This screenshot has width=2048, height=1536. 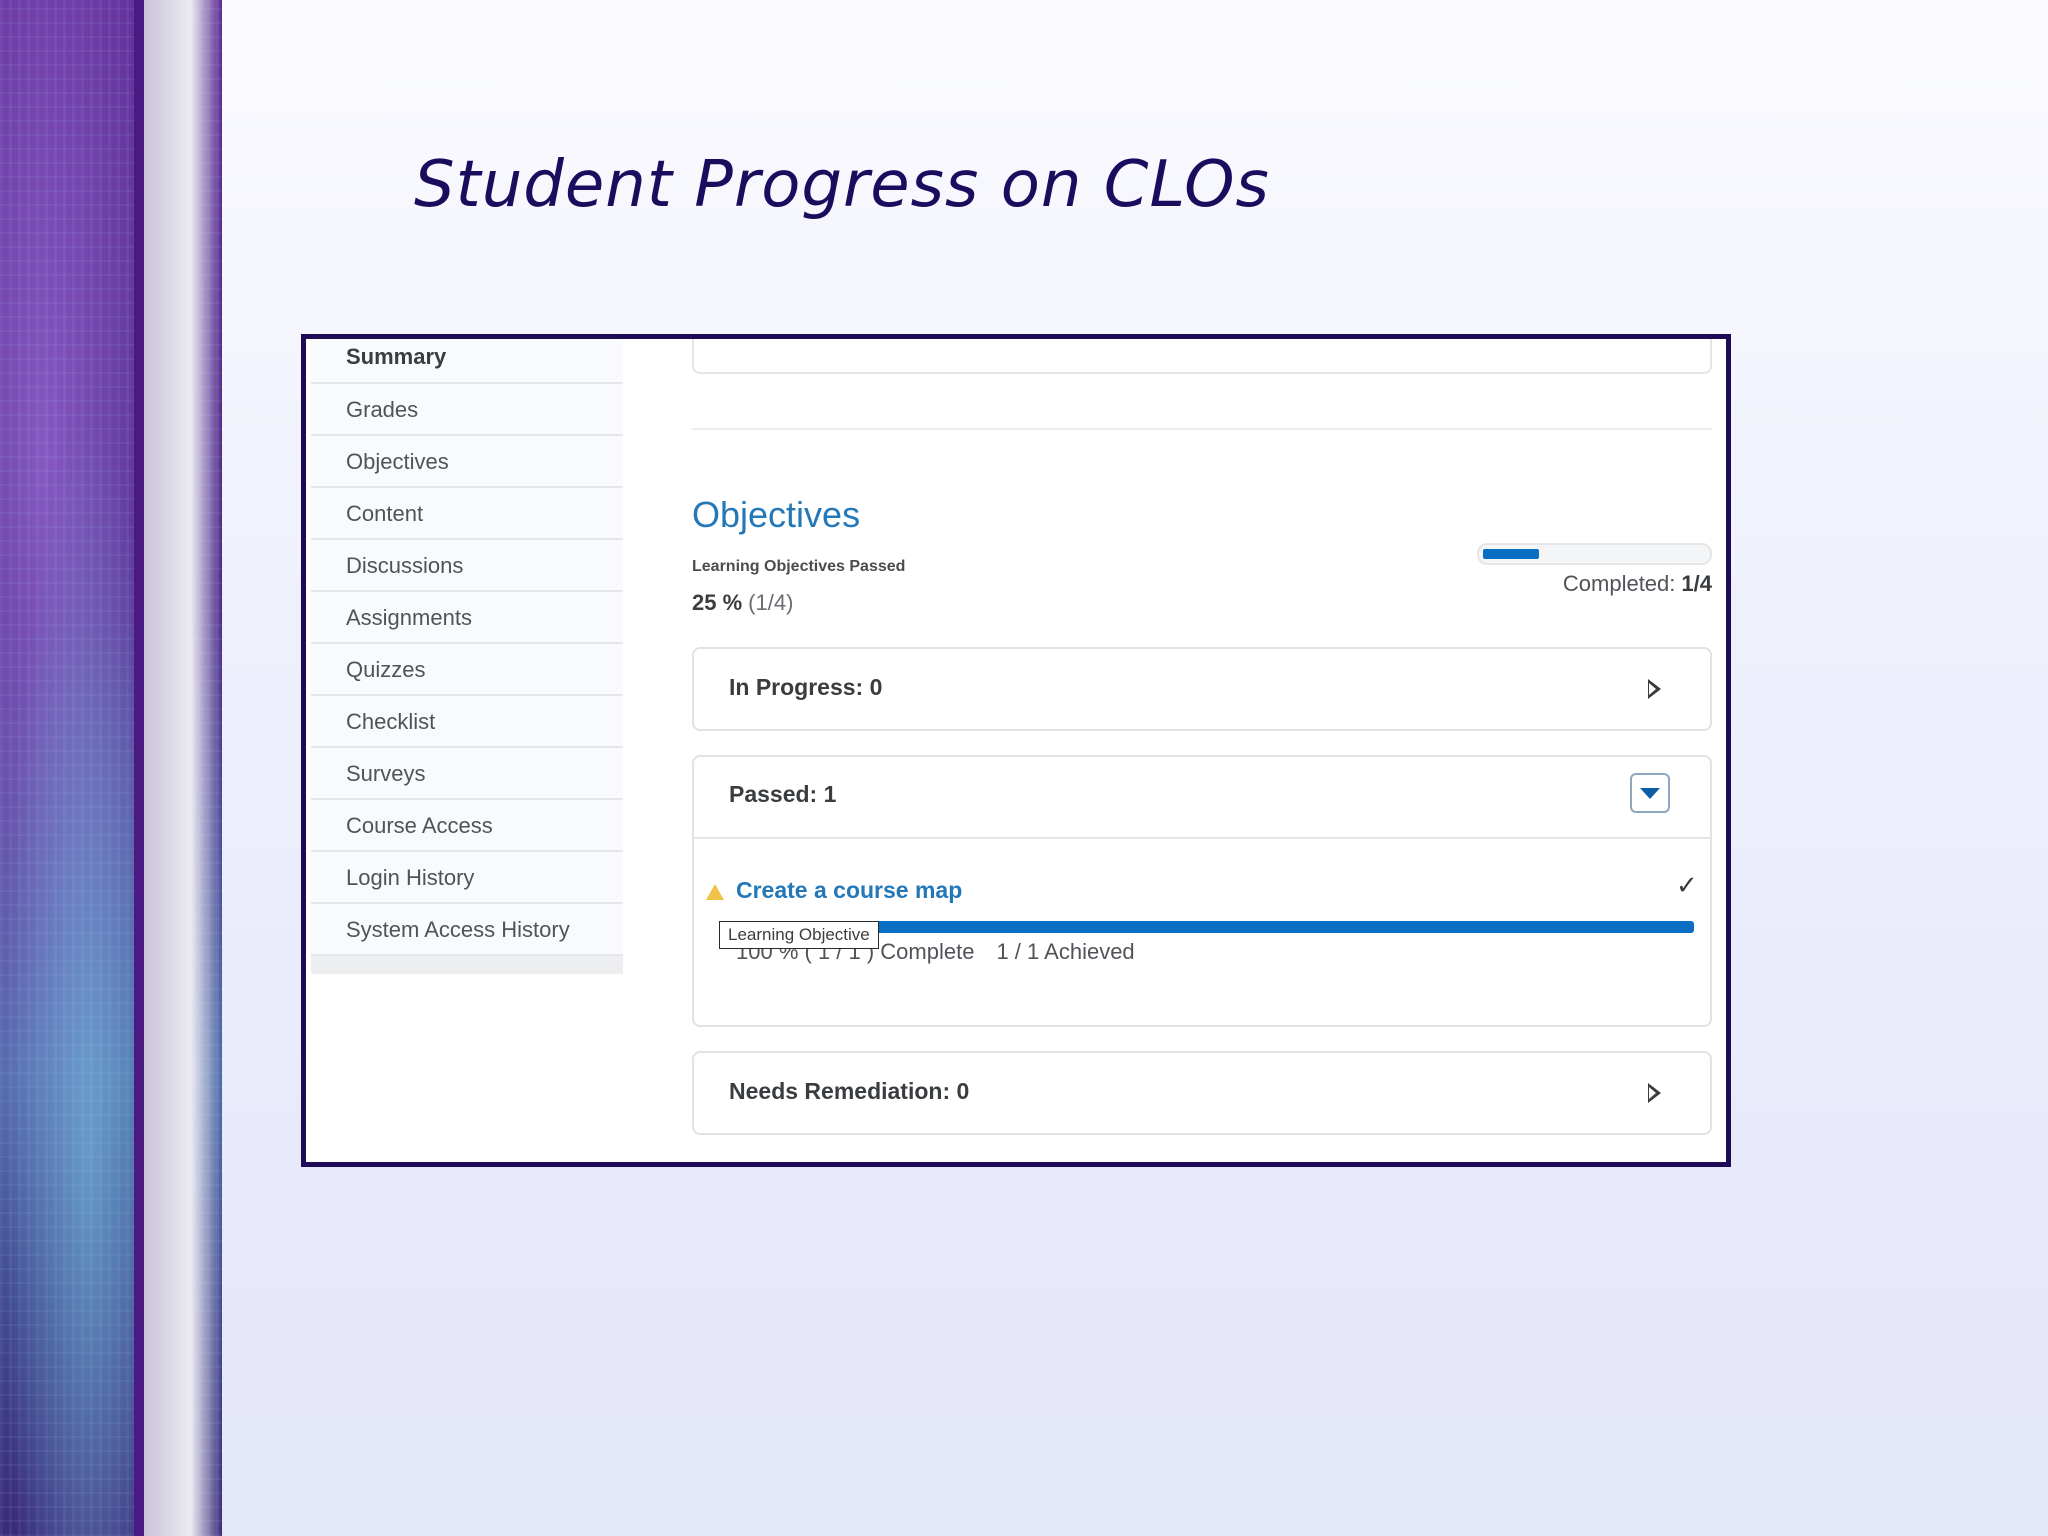 What do you see at coordinates (806, 687) in the screenshot?
I see `in-progress-title: In Progress: 0` at bounding box center [806, 687].